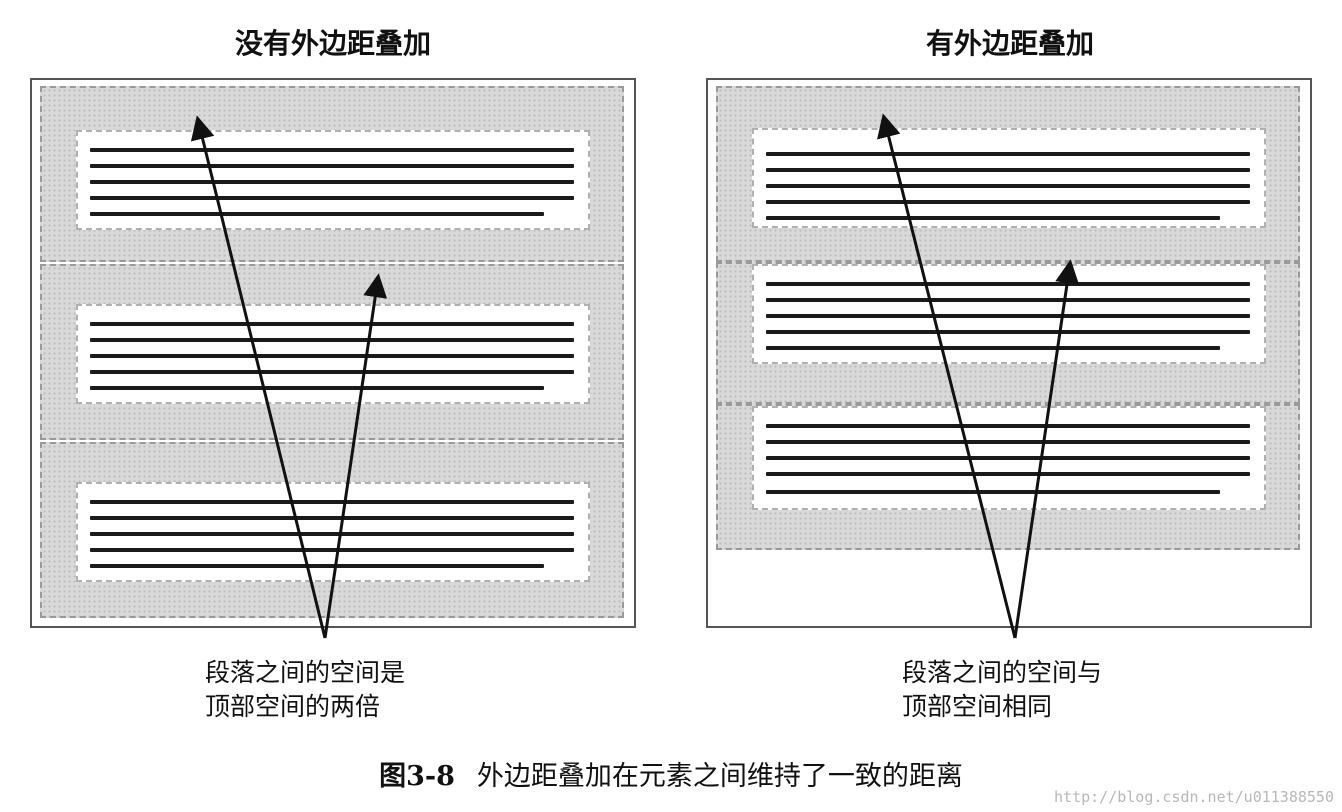 This screenshot has width=1342, height=812. What do you see at coordinates (1046, 449) in the screenshot?
I see `right-arrow-to-gap` at bounding box center [1046, 449].